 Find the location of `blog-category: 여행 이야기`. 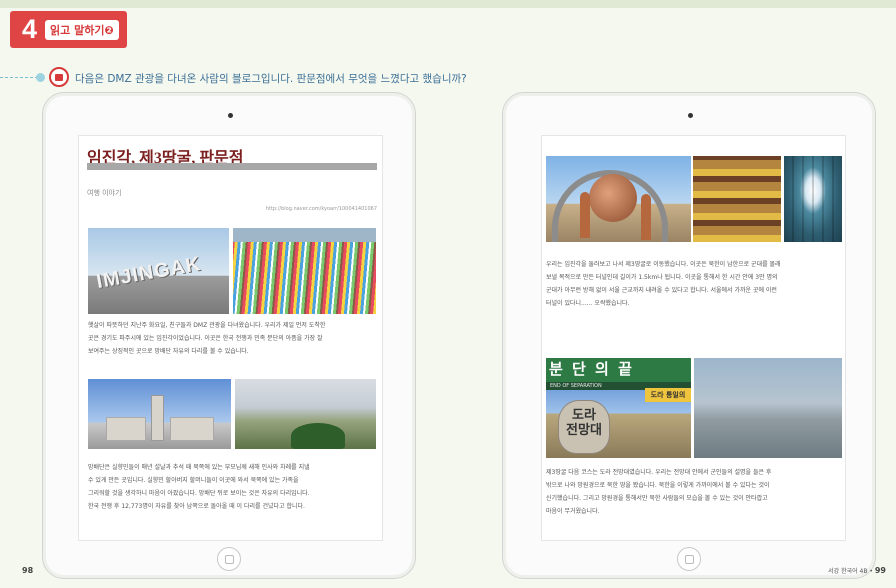

blog-category: 여행 이야기 is located at coordinates (104, 193).